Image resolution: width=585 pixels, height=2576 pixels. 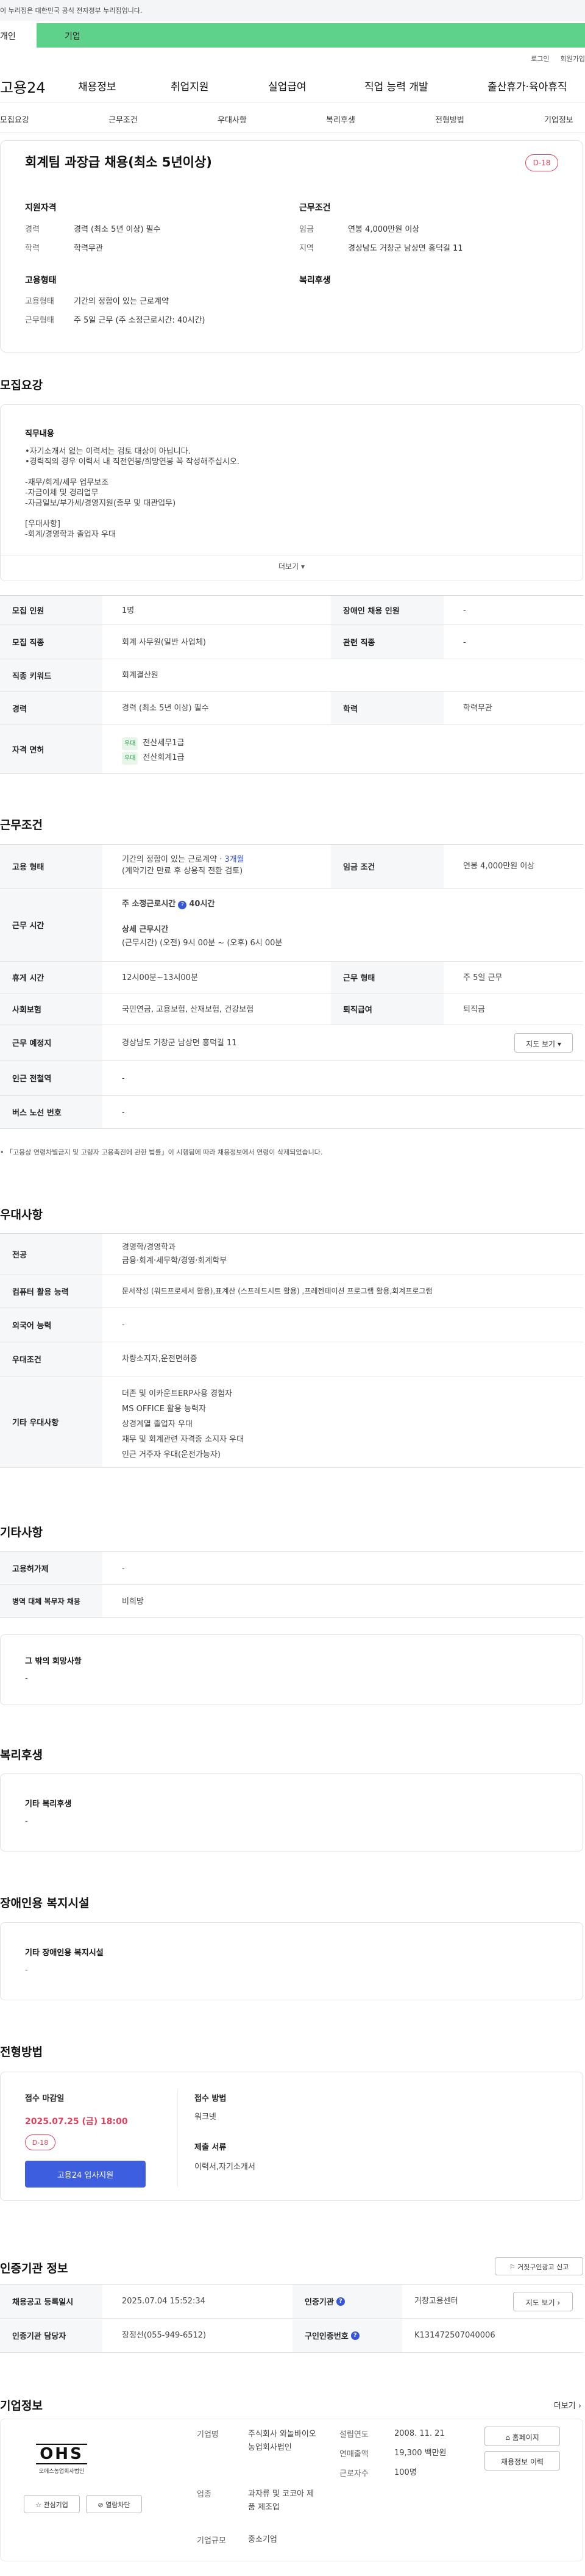 What do you see at coordinates (14, 119) in the screenshot?
I see `snb-recruit: 모집요강` at bounding box center [14, 119].